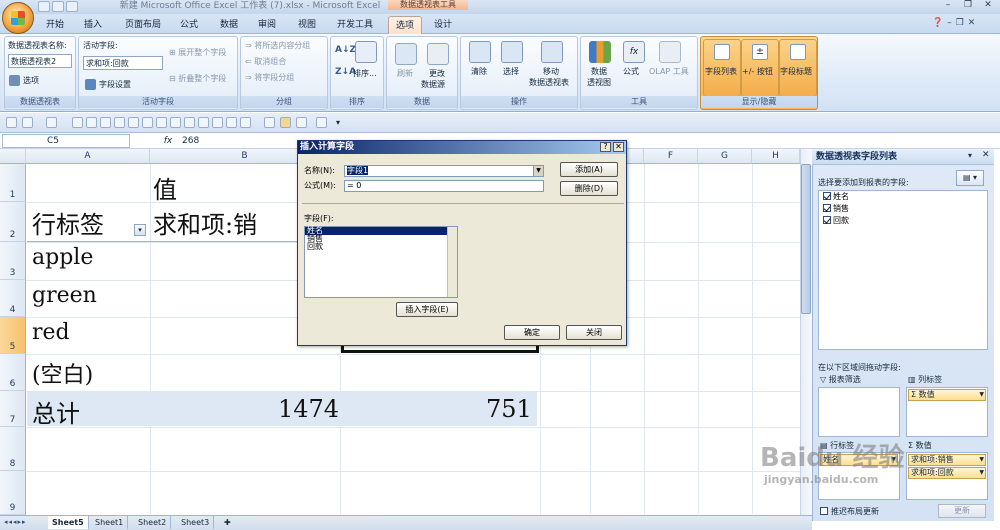 Image resolution: width=1000 pixels, height=530 pixels. I want to click on select-button: 选择, so click(511, 71).